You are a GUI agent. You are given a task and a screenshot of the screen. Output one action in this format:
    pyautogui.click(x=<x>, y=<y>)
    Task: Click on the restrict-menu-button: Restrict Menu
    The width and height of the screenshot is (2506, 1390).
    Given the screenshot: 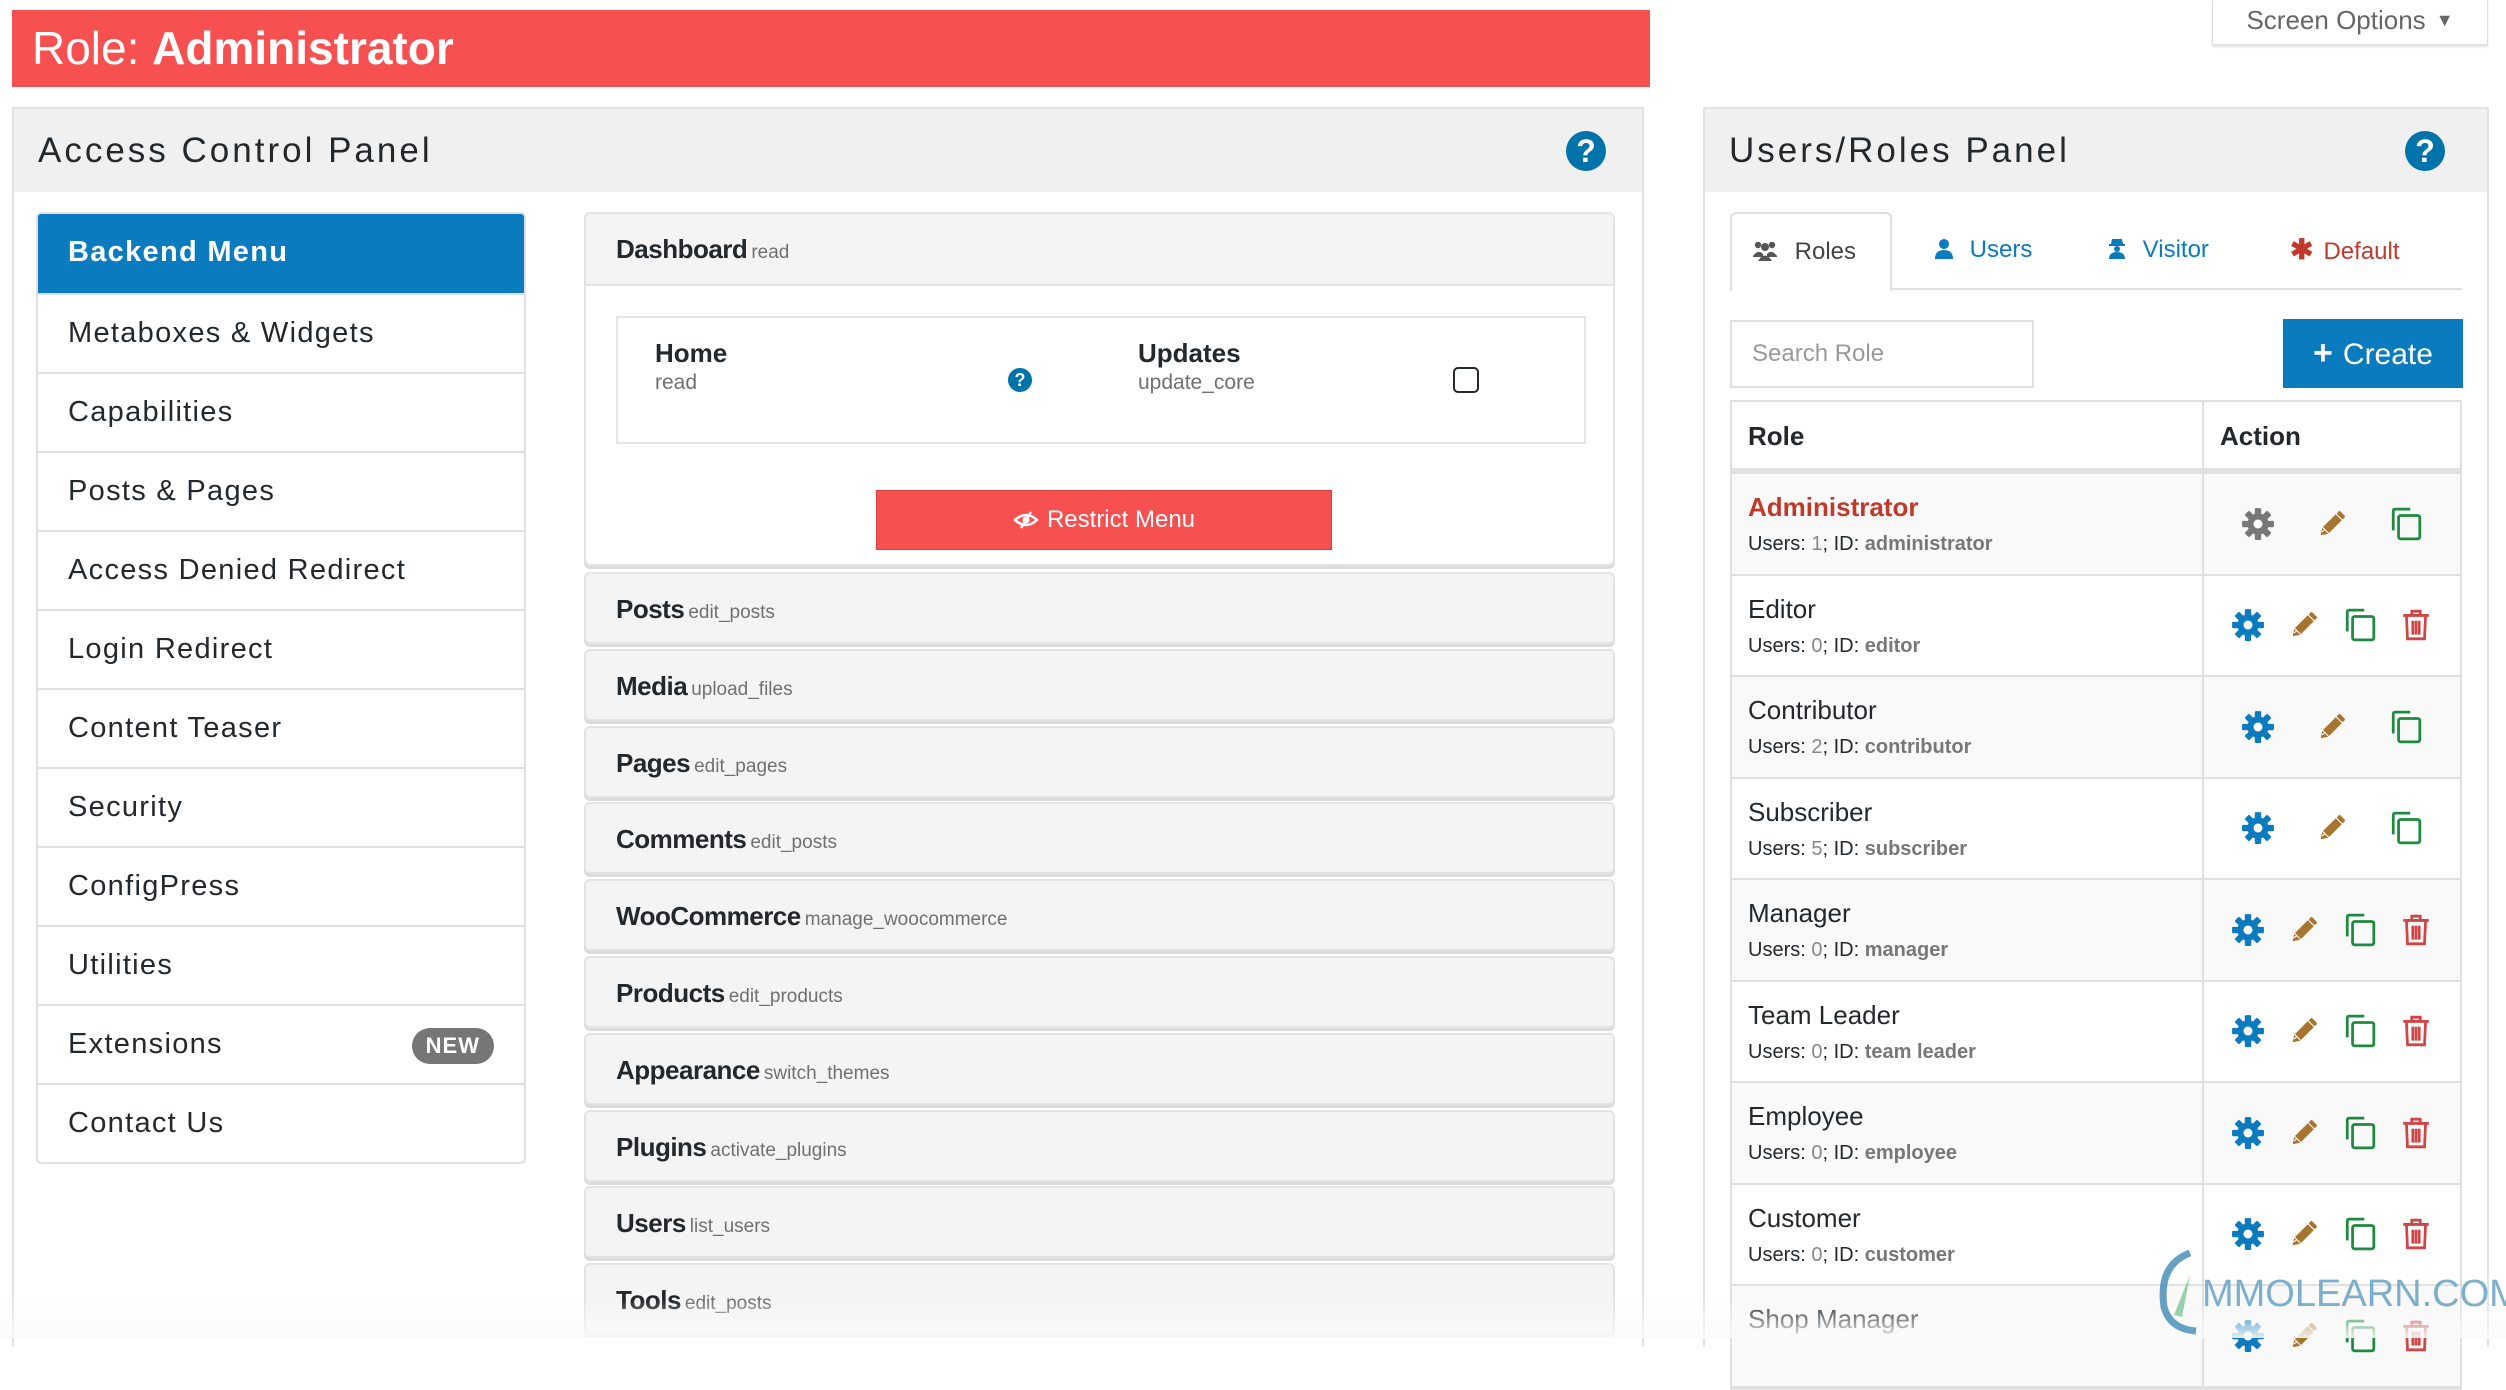 What is the action you would take?
    pyautogui.click(x=1104, y=520)
    